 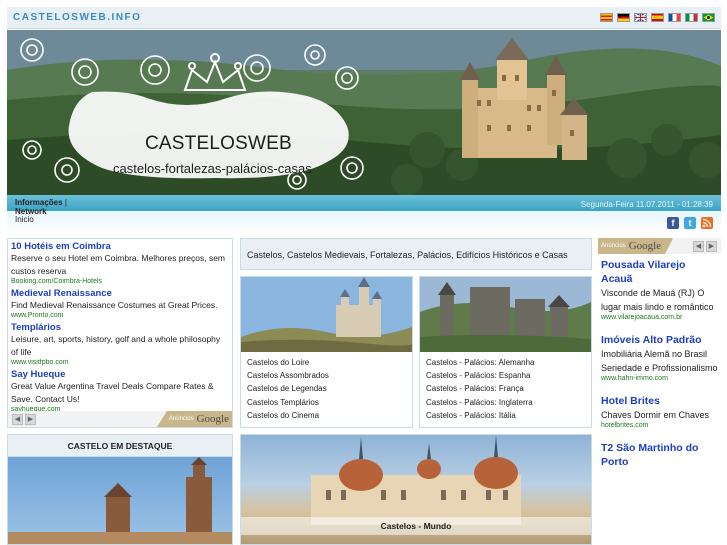 I want to click on ad-title: Pousada Vilarejo Acauã, so click(x=659, y=272).